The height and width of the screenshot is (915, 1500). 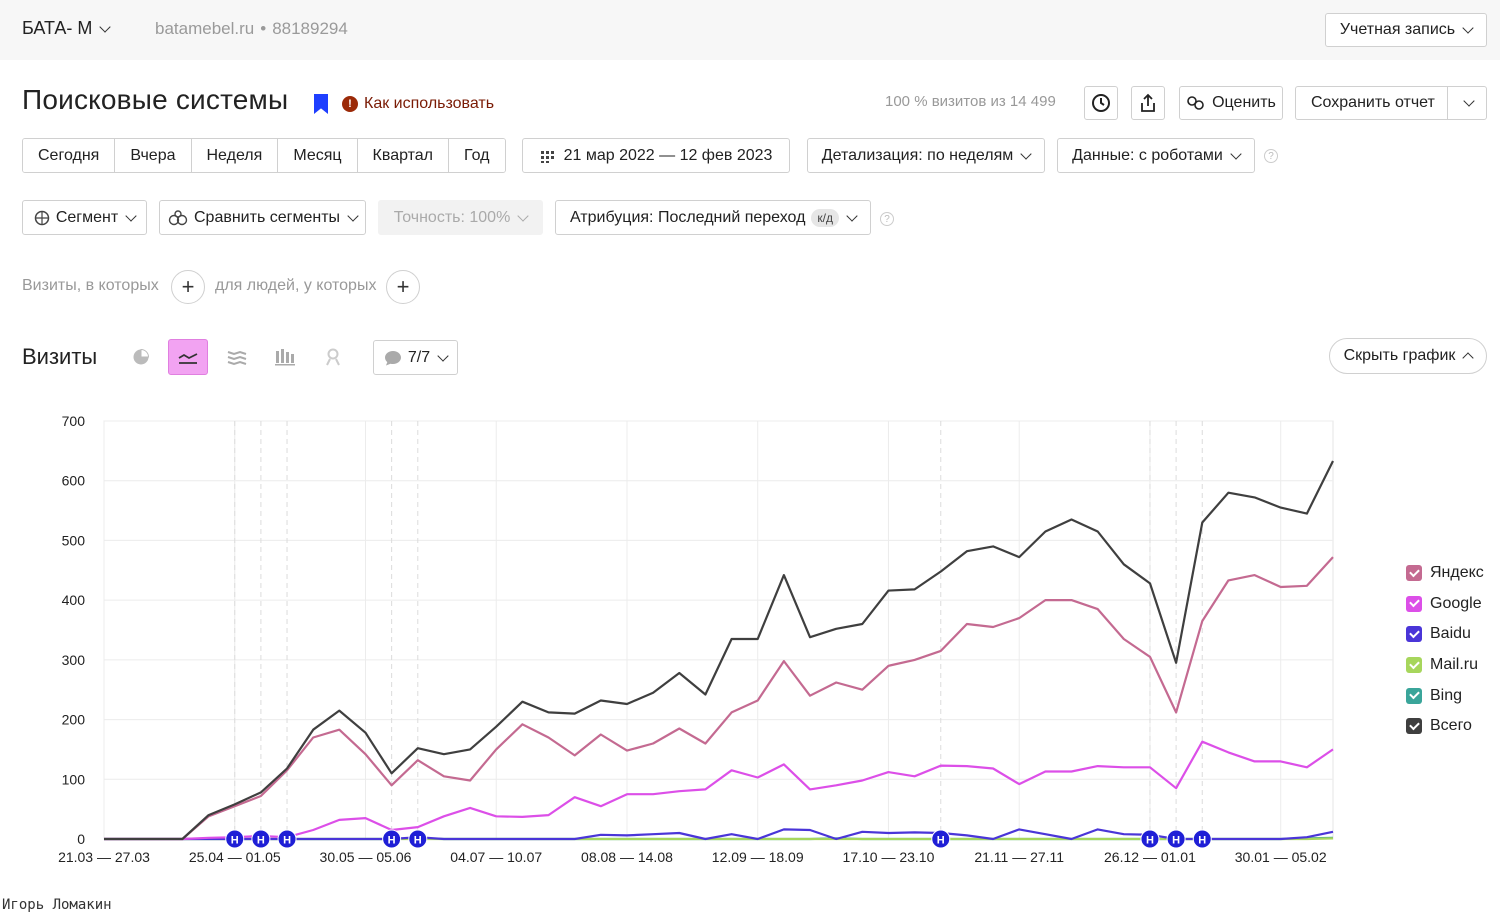 What do you see at coordinates (1244, 102) in the screenshot?
I see `rate-label: Оценить` at bounding box center [1244, 102].